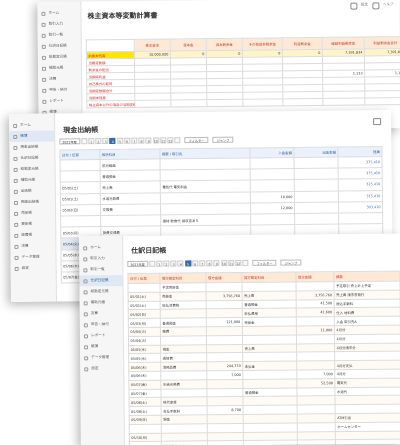 This screenshot has width=400, height=445. Describe the element at coordinates (184, 402) in the screenshot. I see `table-cell: 地代家賃` at that location.